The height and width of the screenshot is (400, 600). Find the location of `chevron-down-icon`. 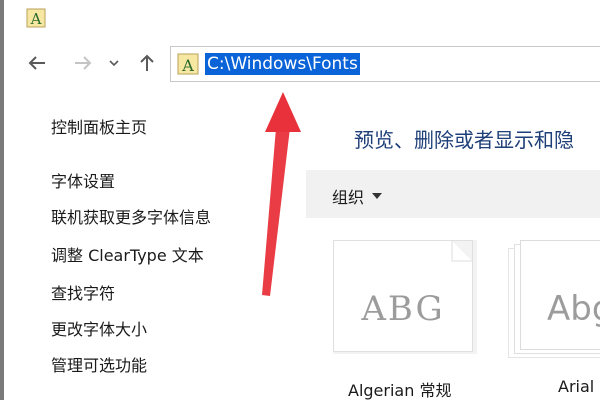

chevron-down-icon is located at coordinates (114, 63).